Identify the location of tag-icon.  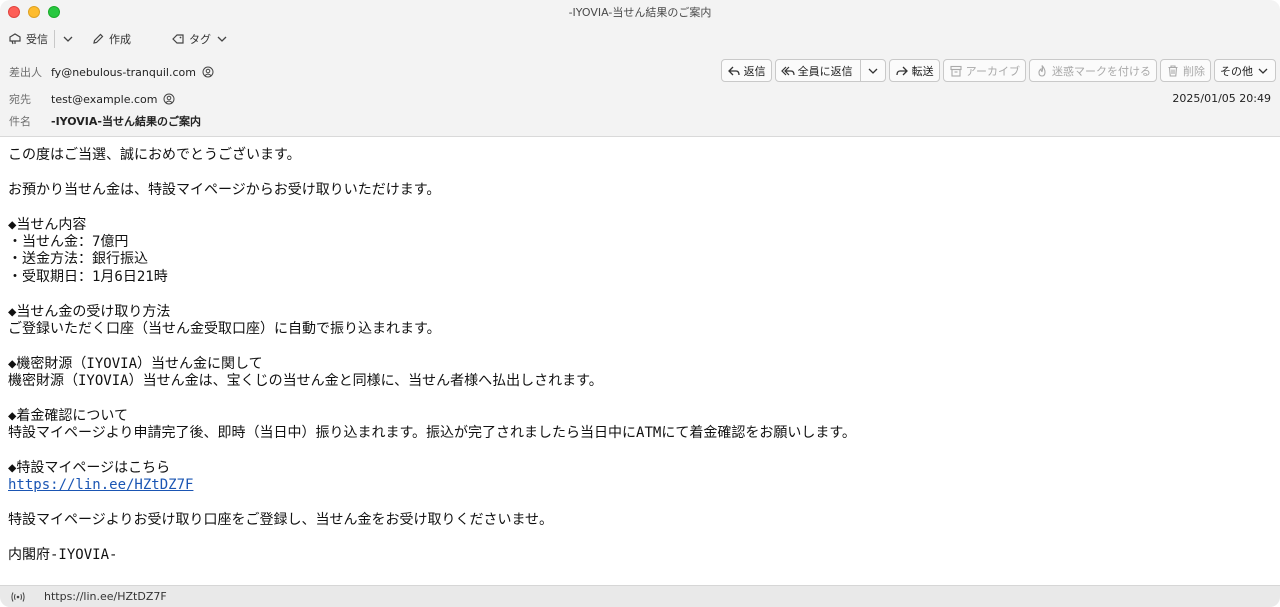
(178, 39).